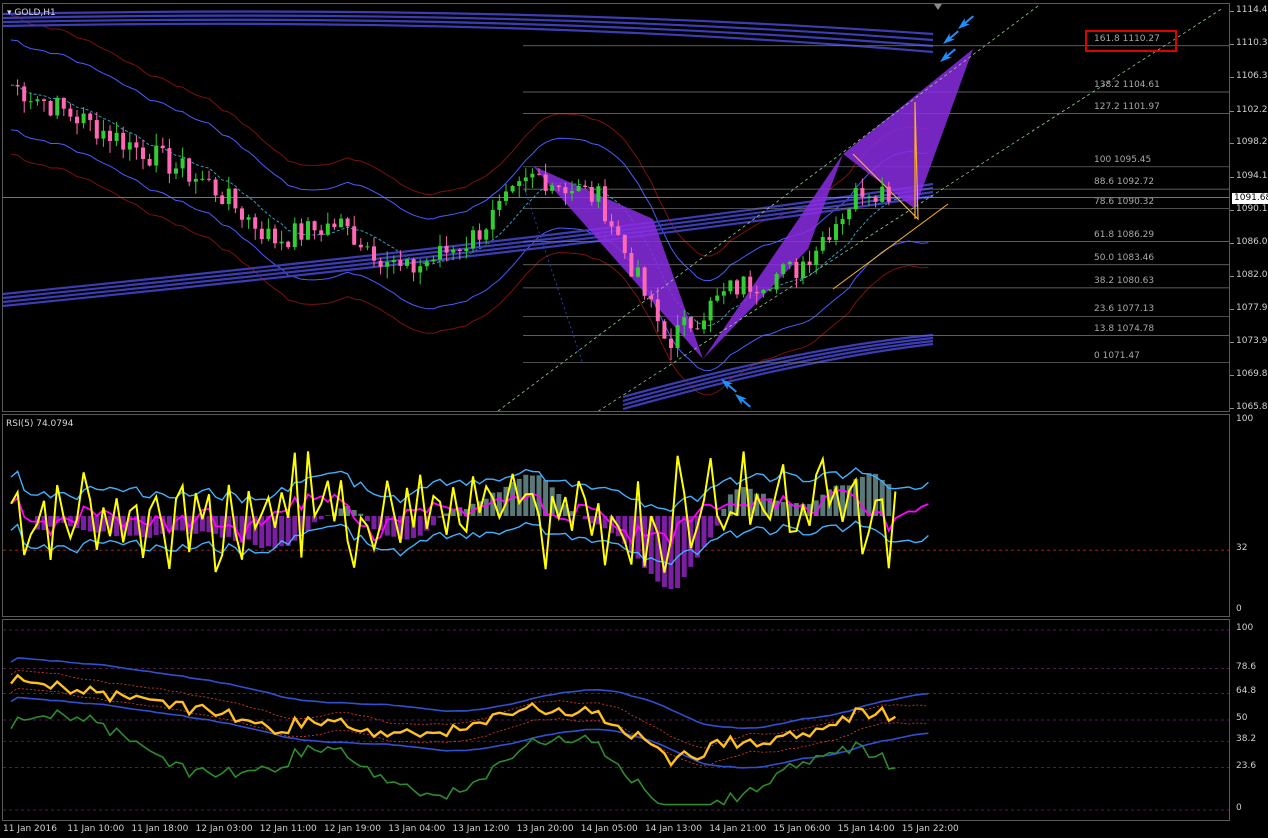 The height and width of the screenshot is (838, 1268). I want to click on time-tick-label: 13 Jan 20:00, so click(545, 829).